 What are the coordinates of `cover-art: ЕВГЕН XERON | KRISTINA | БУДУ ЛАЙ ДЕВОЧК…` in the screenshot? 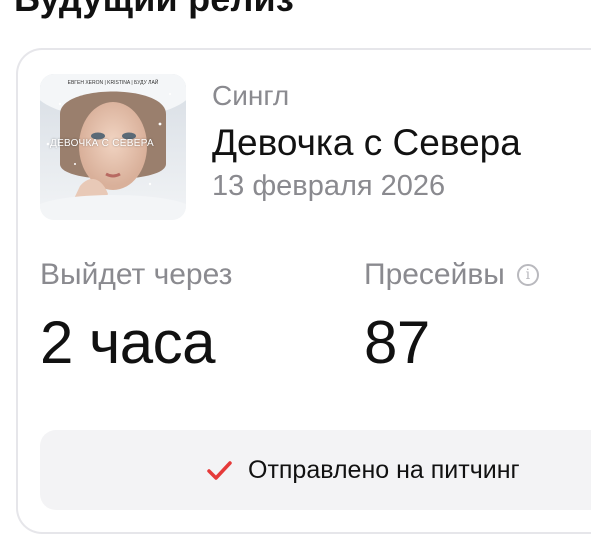 It's located at (113, 147).